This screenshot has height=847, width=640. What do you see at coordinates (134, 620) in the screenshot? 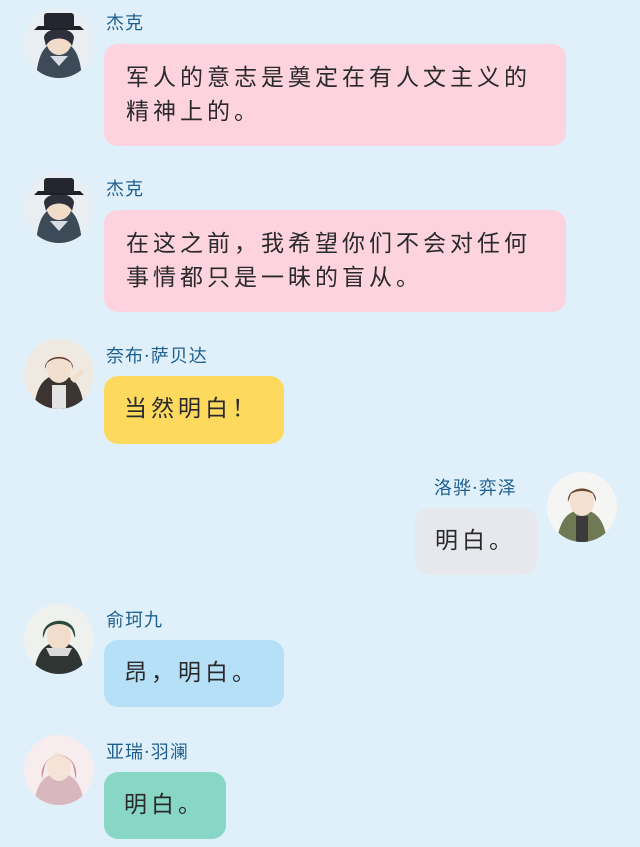
I see `sender-name: 俞珂九` at bounding box center [134, 620].